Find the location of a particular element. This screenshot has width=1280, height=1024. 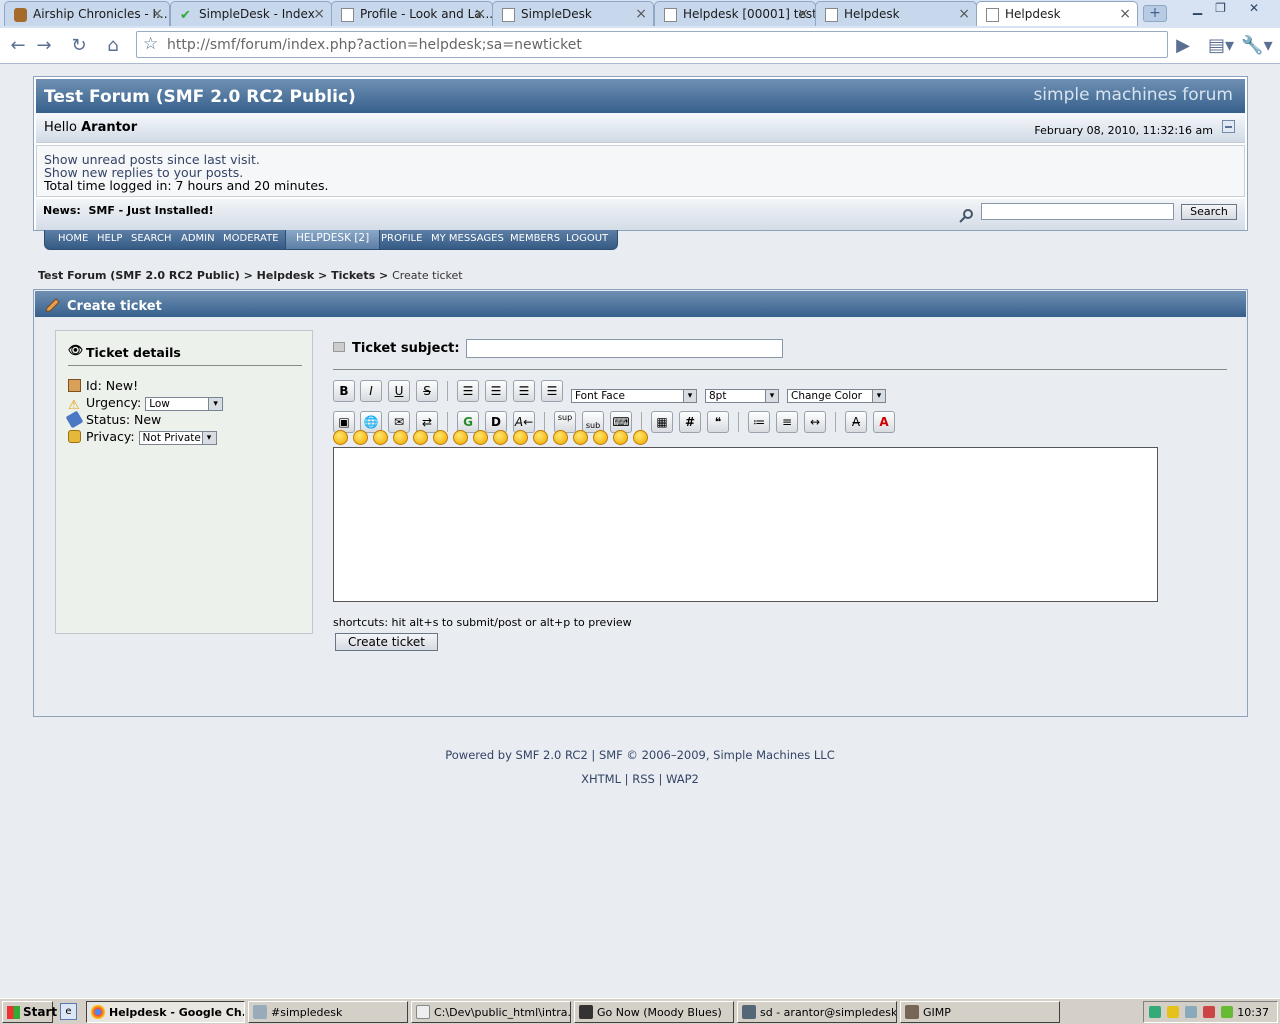

grin-icon is located at coordinates (400, 437).